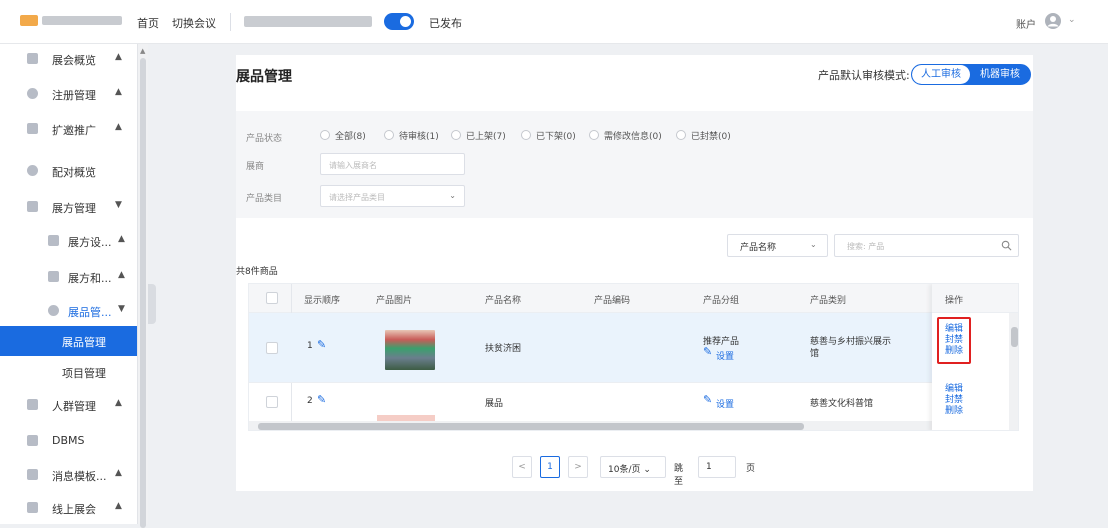 The width and height of the screenshot is (1108, 528). I want to click on table-horizontal-scrollbar, so click(629, 425).